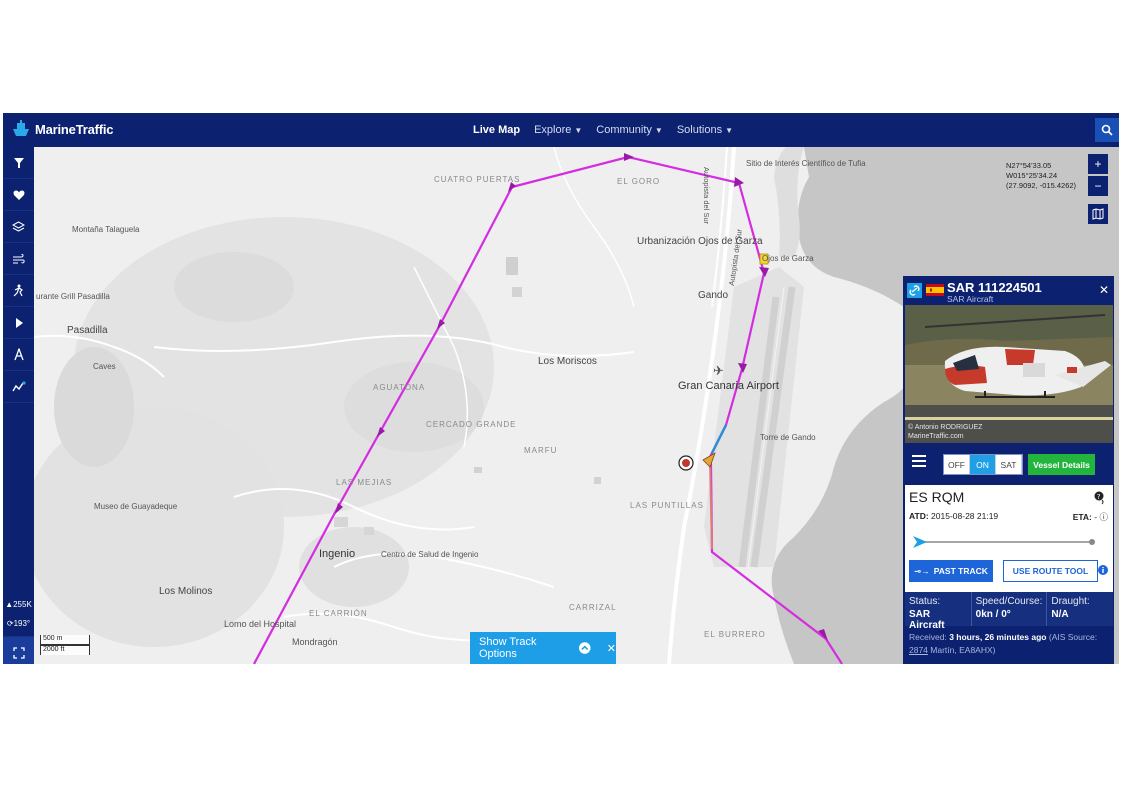 The height and width of the screenshot is (794, 1123). I want to click on fullscreen-icon, so click(18, 652).